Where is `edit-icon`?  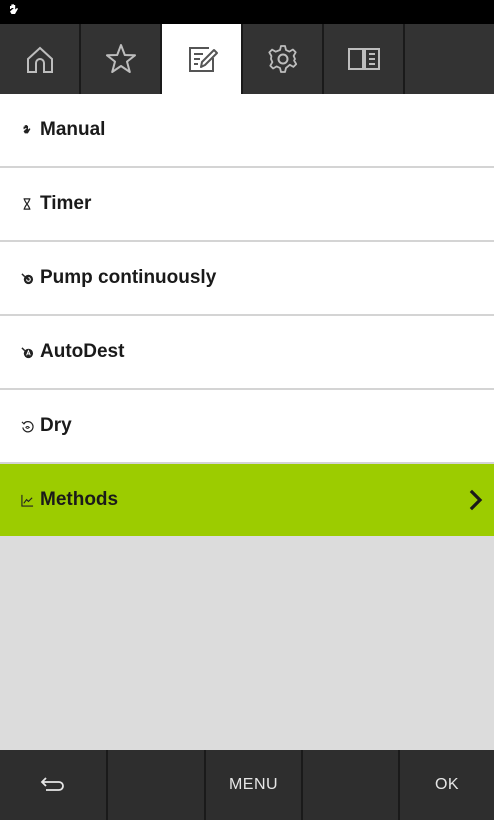
edit-icon is located at coordinates (203, 59).